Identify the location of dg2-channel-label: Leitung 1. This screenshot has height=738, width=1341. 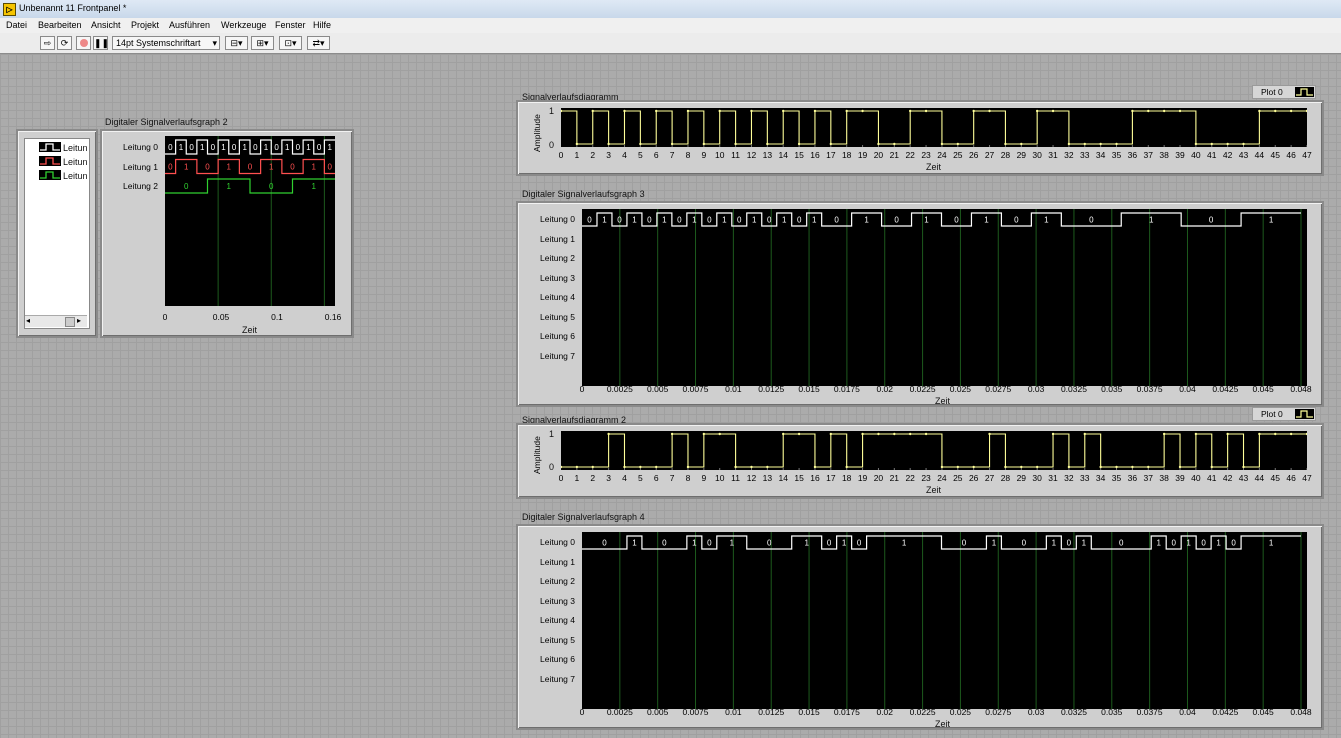
(140, 166).